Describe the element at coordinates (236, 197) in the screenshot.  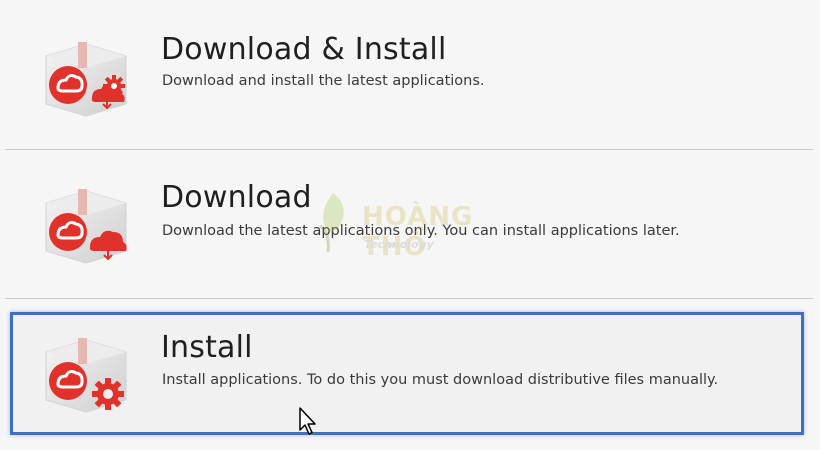
I see `option-title: Download` at that location.